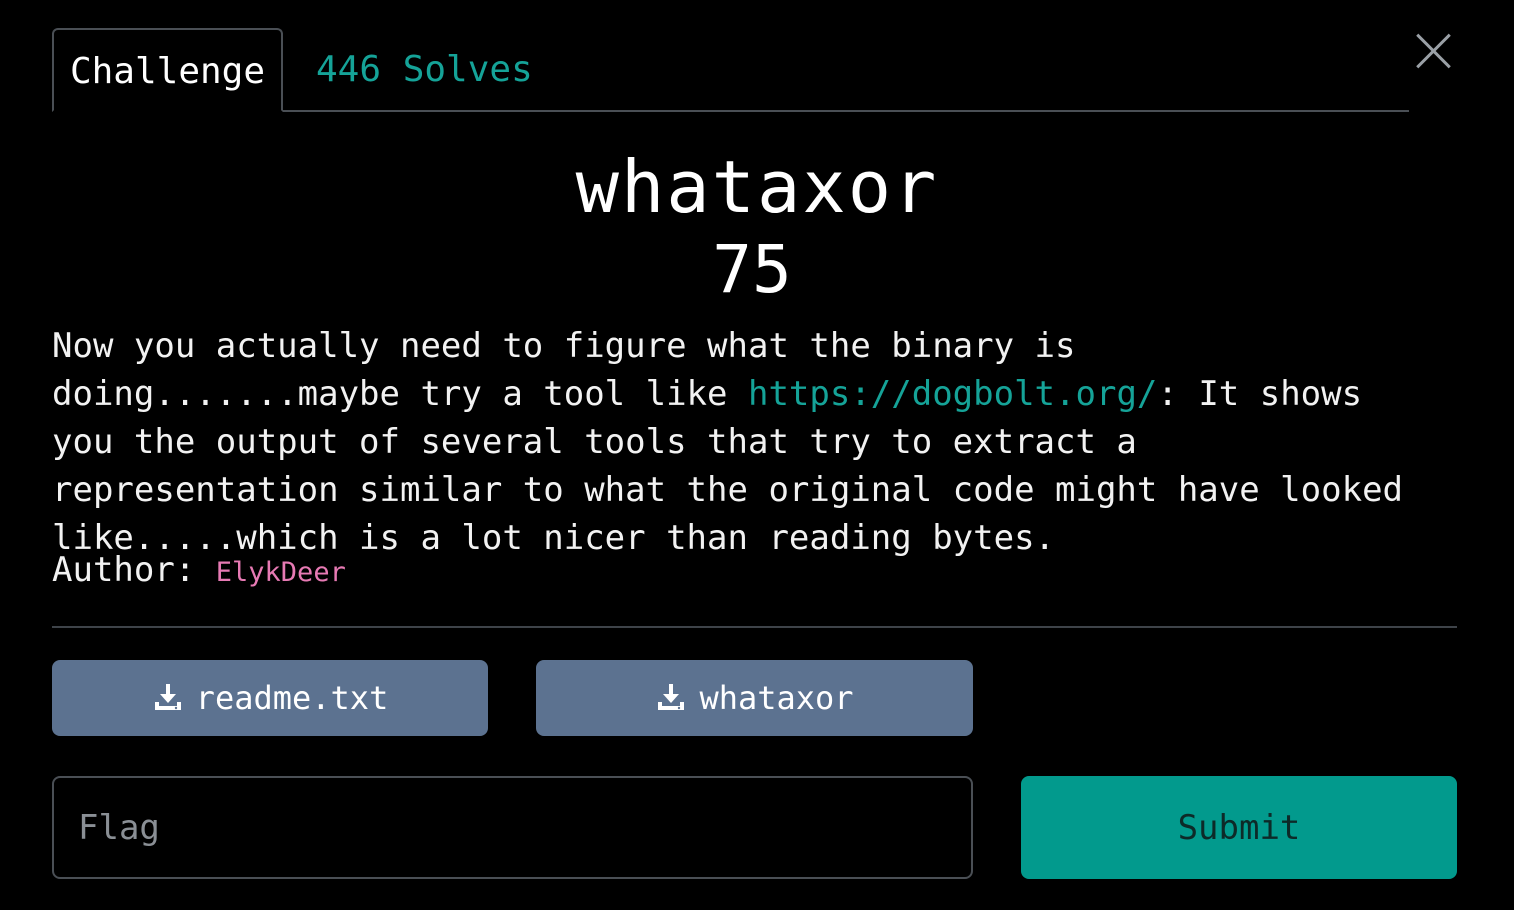 This screenshot has width=1514, height=910. What do you see at coordinates (124, 570) in the screenshot?
I see `author-label: Author:` at bounding box center [124, 570].